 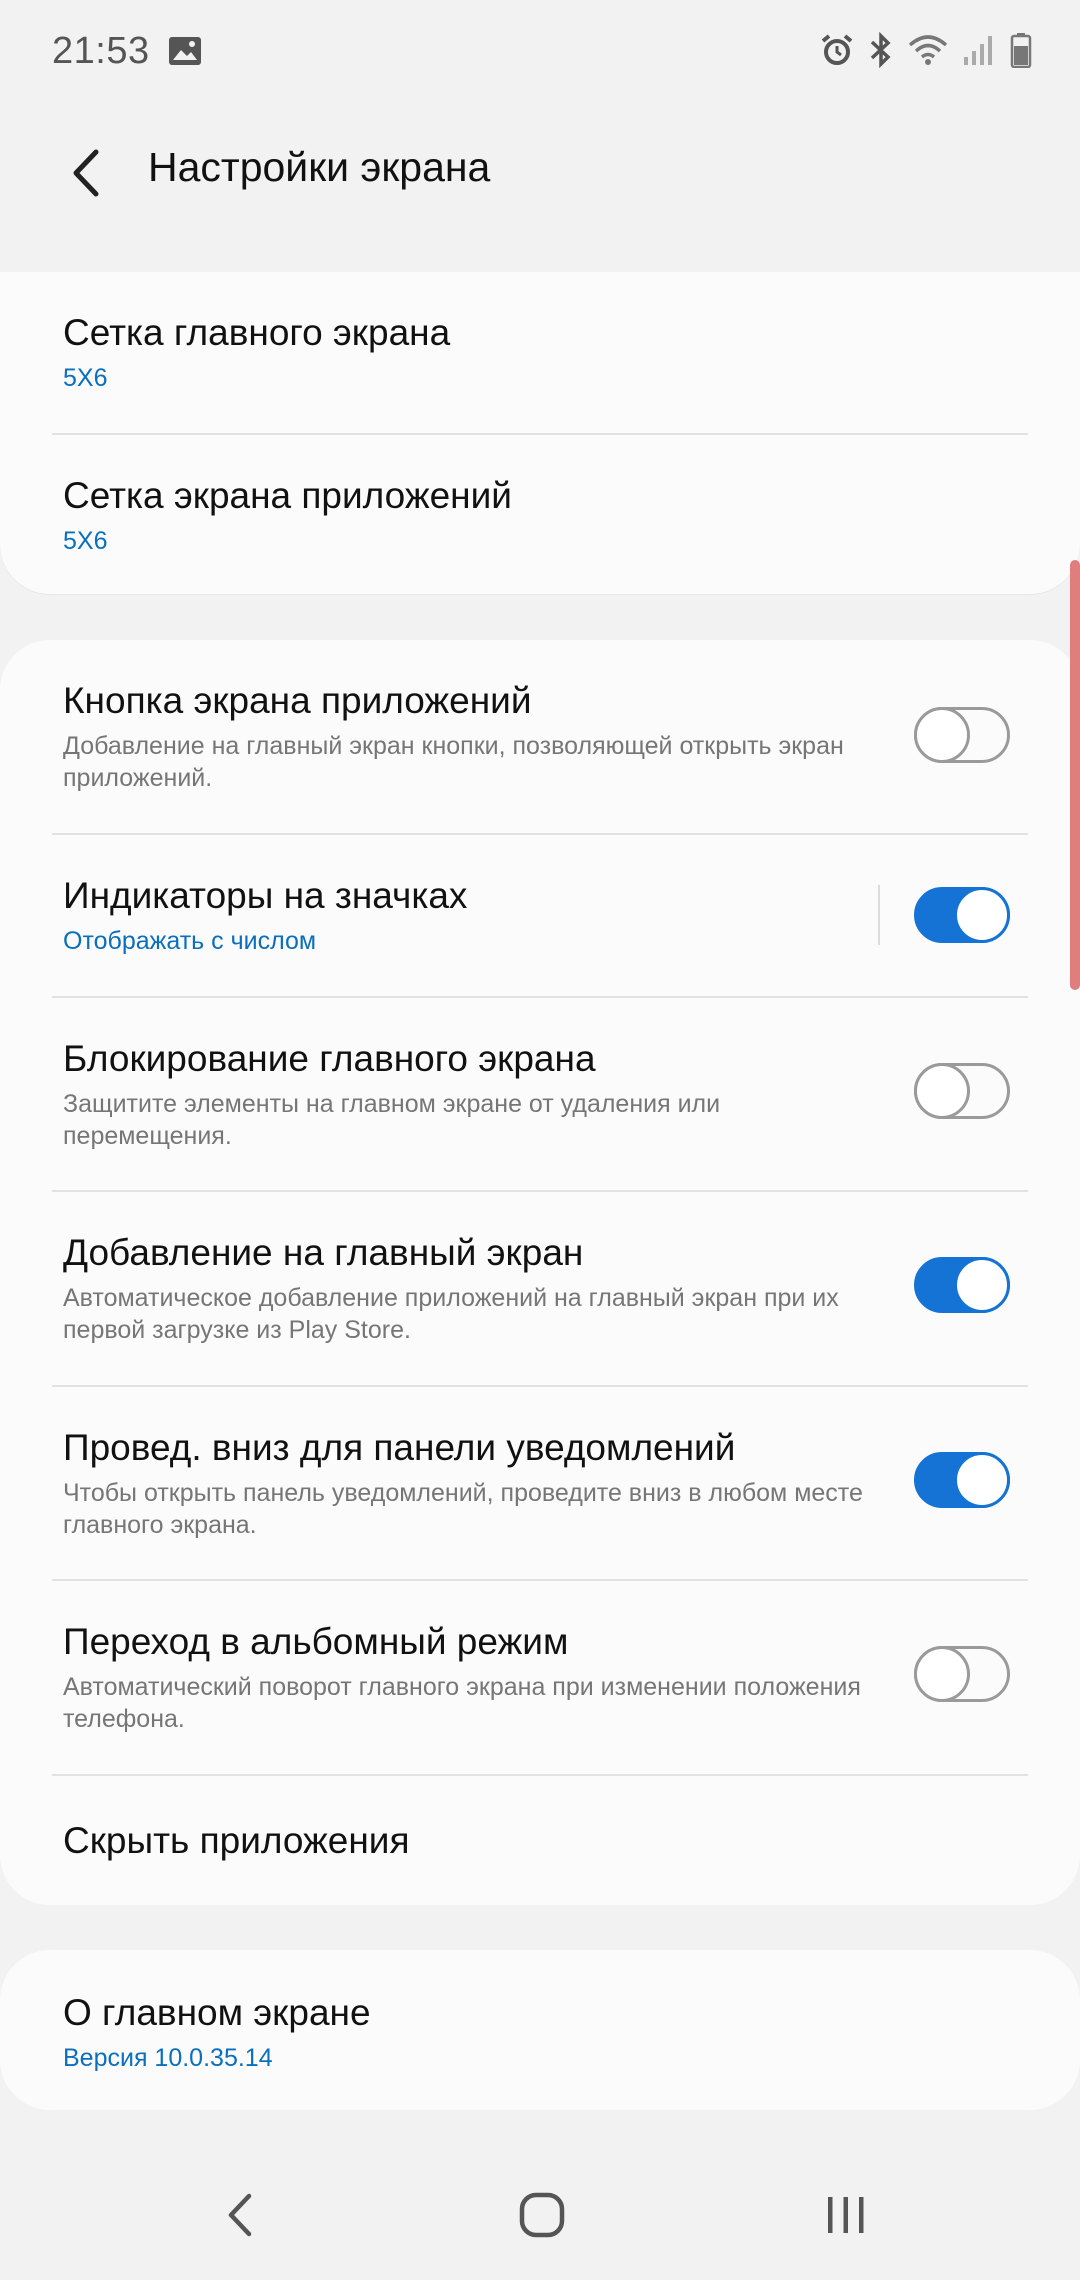 I want to click on apps-button-toggle, so click(x=962, y=735).